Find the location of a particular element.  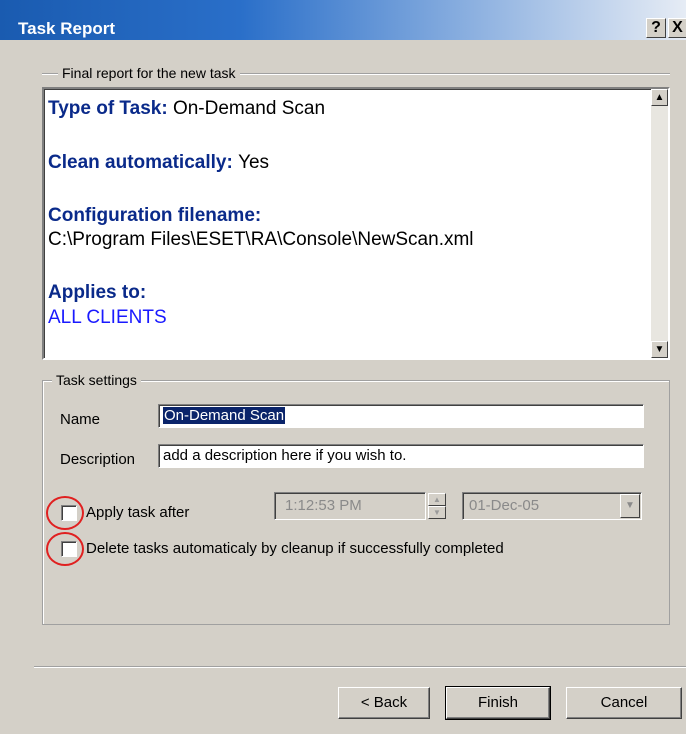

chevron-down-icon: ▼ is located at coordinates (630, 505).